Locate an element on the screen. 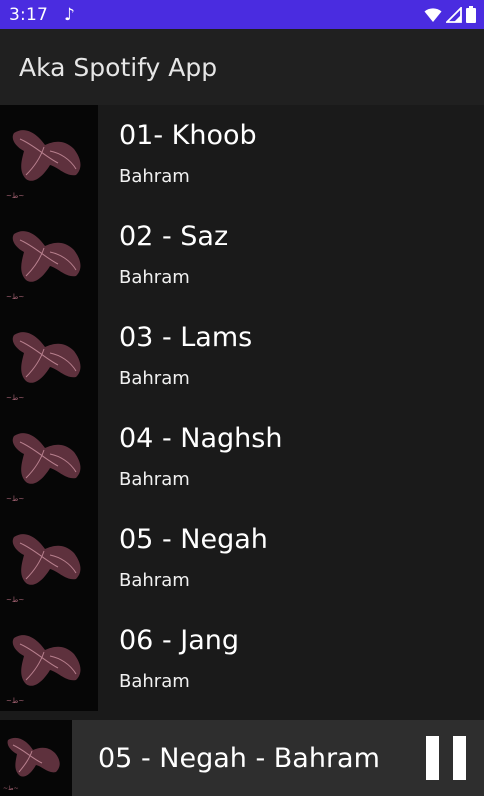 The height and width of the screenshot is (796, 484). status-bar: 3:17 ♪ is located at coordinates (242, 14).